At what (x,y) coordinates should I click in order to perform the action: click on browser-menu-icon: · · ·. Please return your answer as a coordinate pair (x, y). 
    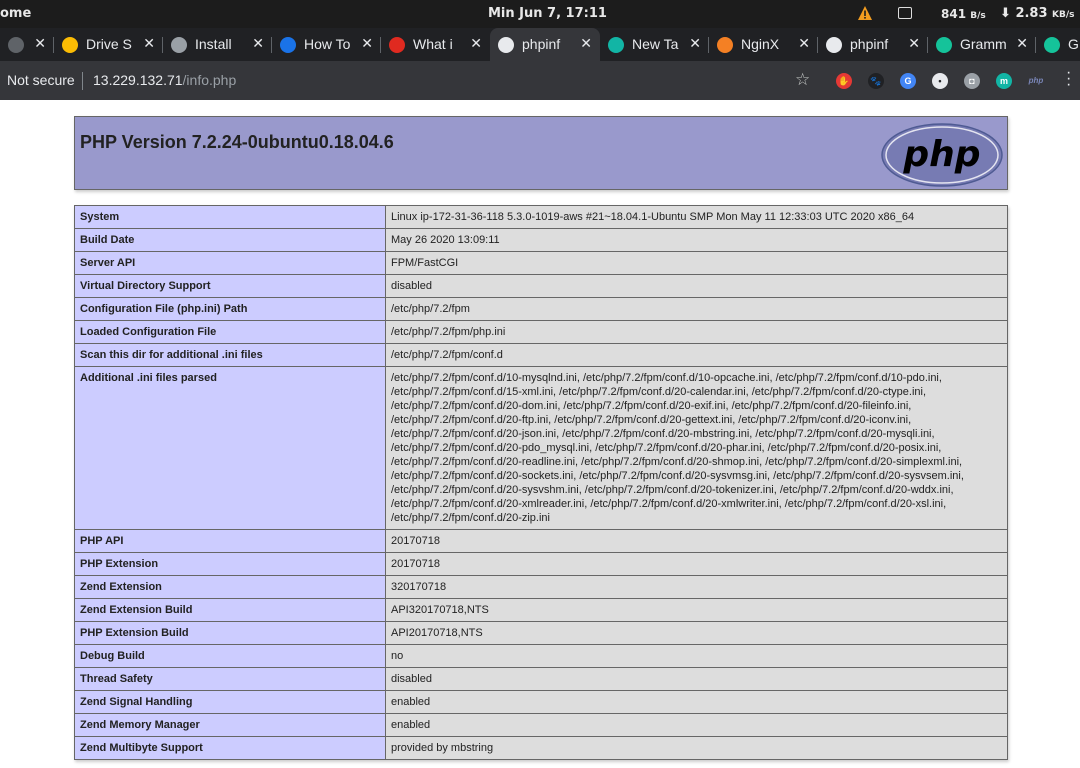
    Looking at the image, I should click on (1069, 79).